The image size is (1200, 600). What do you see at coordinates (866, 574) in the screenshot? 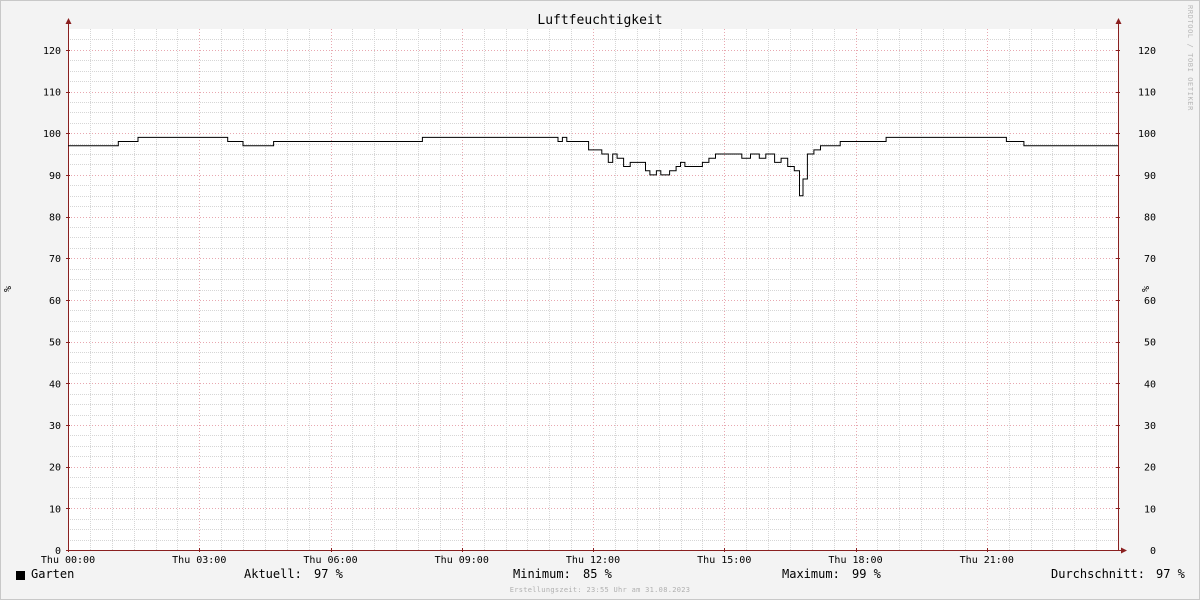
I see `legend-max-value: 99 %` at bounding box center [866, 574].